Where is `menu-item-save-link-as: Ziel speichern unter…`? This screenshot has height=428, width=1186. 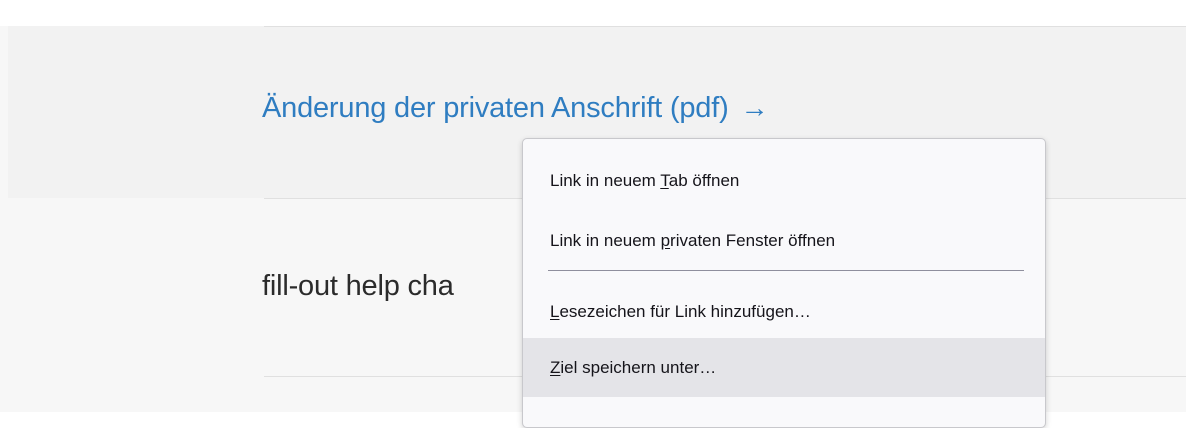
menu-item-save-link-as: Ziel speichern unter… is located at coordinates (784, 367).